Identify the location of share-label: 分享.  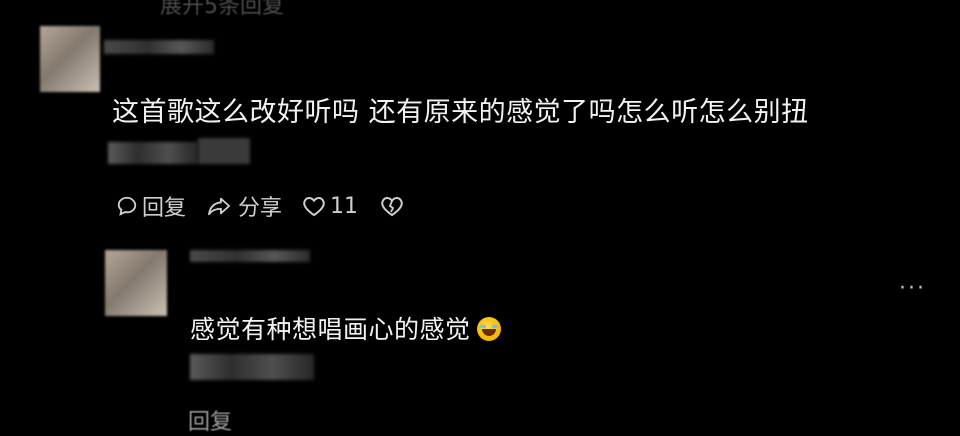
(260, 208).